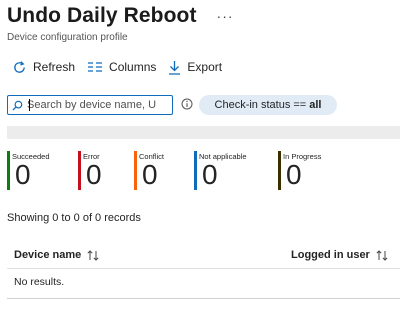 Image resolution: width=400 pixels, height=329 pixels. Describe the element at coordinates (48, 255) in the screenshot. I see `column-label: Device name` at that location.